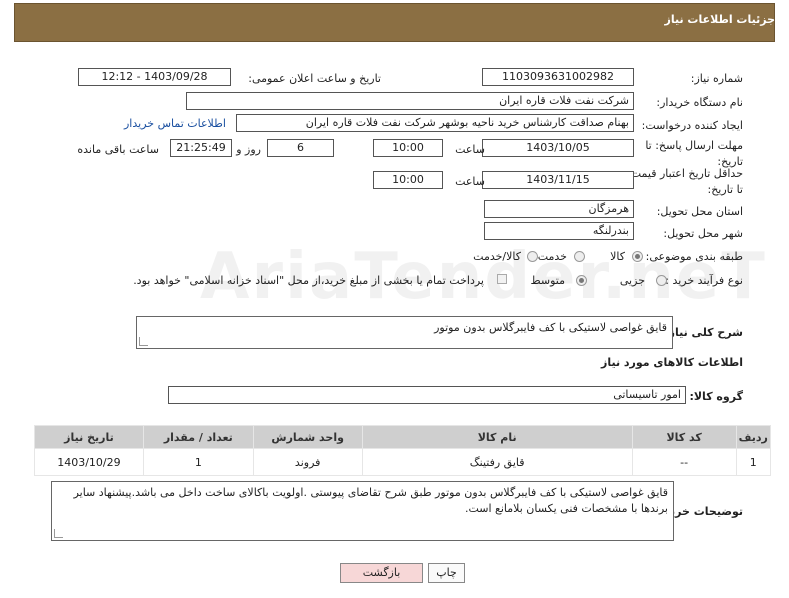 The height and width of the screenshot is (598, 789). What do you see at coordinates (394, 22) in the screenshot?
I see `page-header` at bounding box center [394, 22].